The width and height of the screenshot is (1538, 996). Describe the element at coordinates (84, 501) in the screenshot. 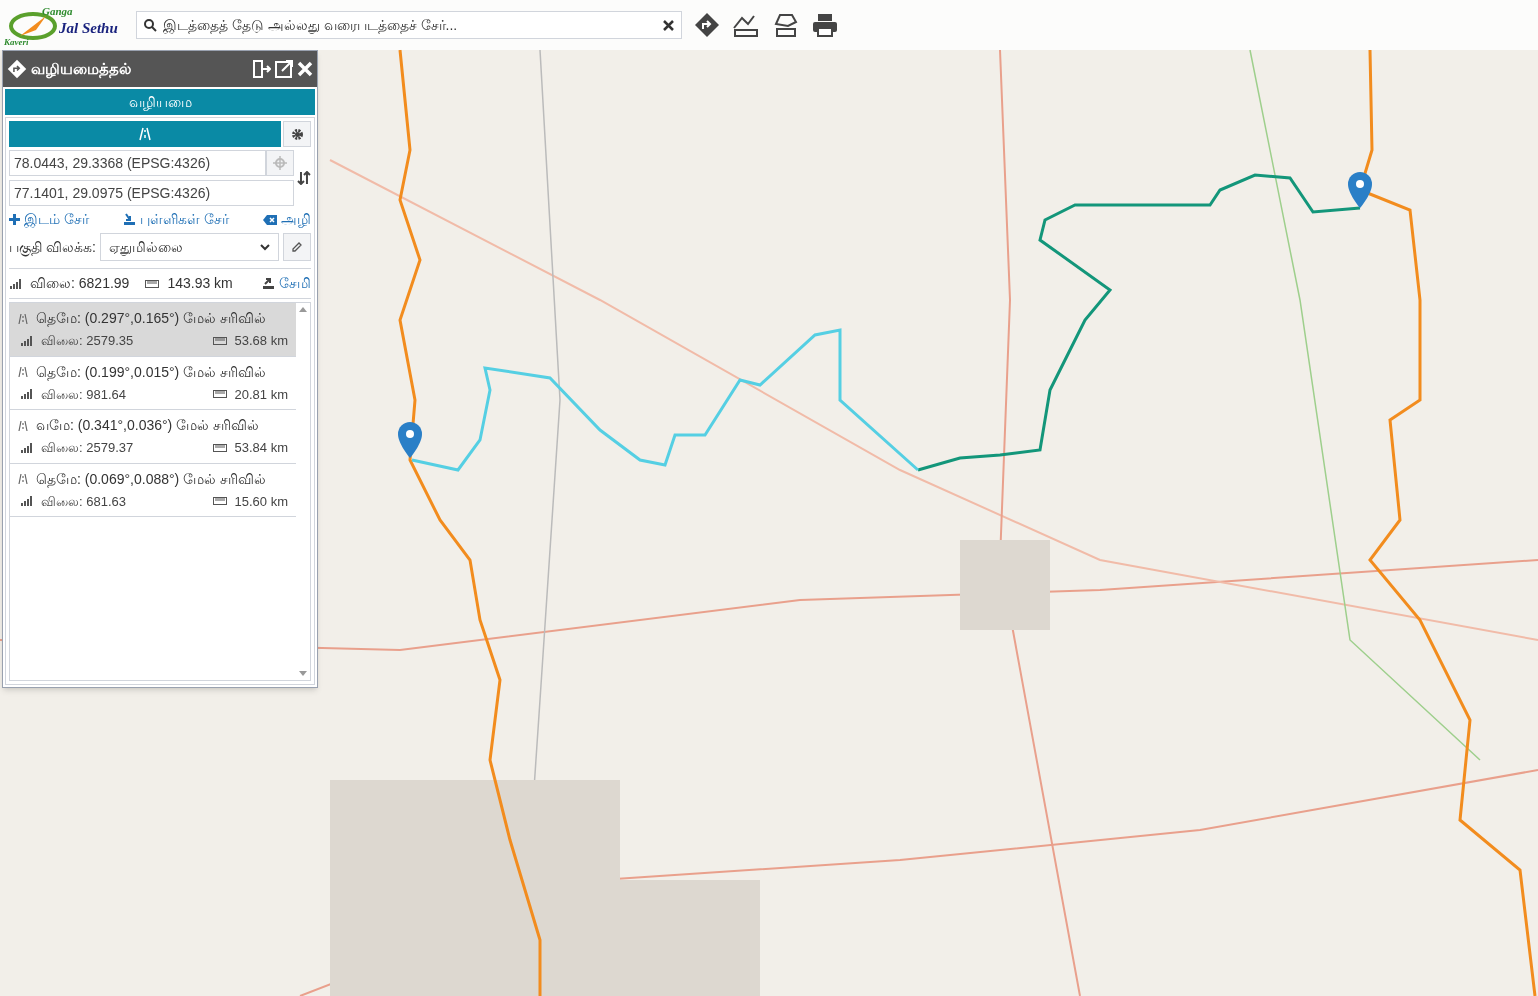

I see `step-cost: விலை: 681.63` at that location.